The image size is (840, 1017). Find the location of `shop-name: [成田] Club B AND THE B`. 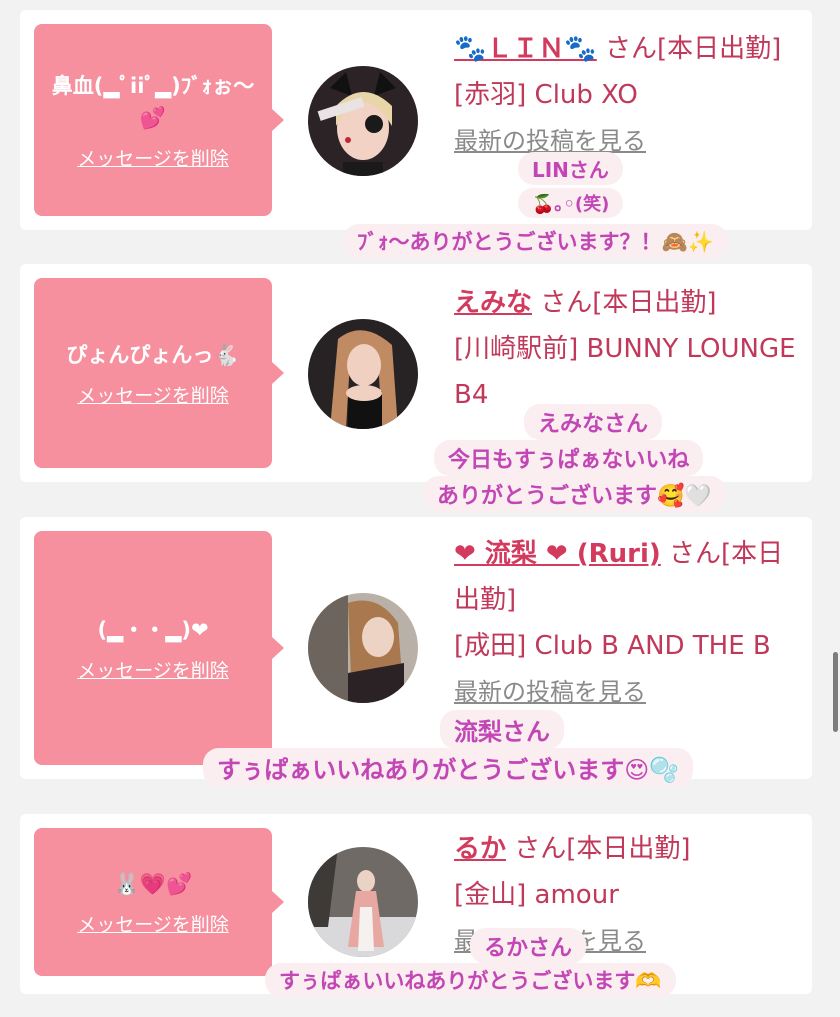

shop-name: [成田] Club B AND THE B is located at coordinates (612, 646).